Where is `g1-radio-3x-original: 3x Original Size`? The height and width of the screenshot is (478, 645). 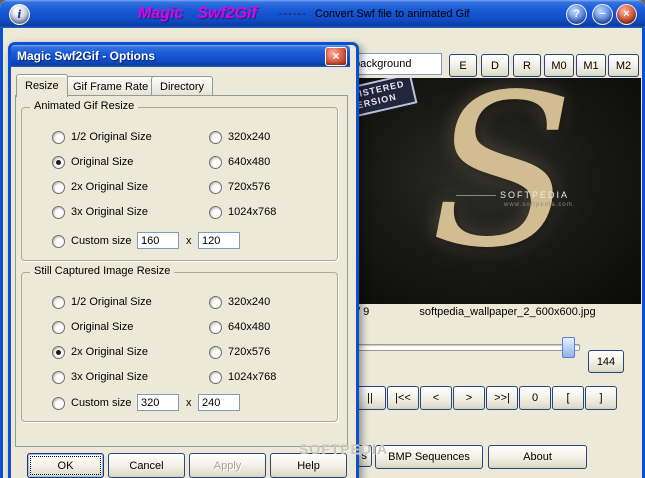
g1-radio-3x-original: 3x Original Size is located at coordinates (100, 212).